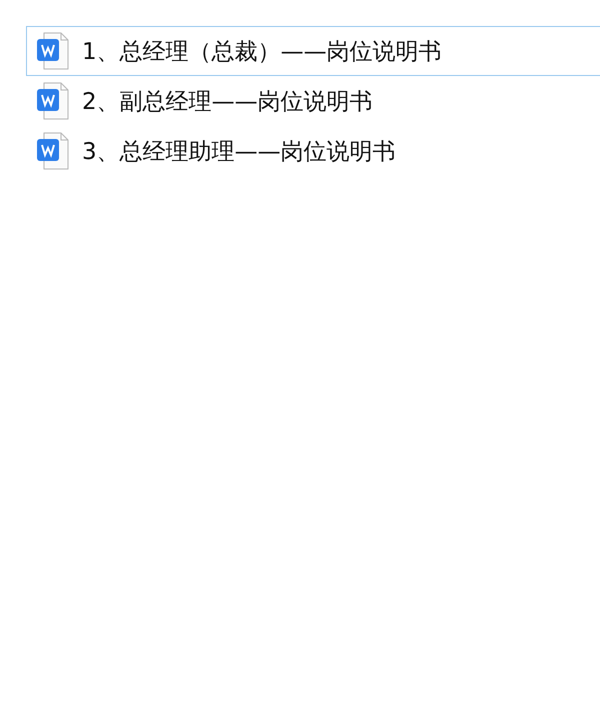  I want to click on file-name: 3、总经理助理——岗位说明书, so click(239, 152).